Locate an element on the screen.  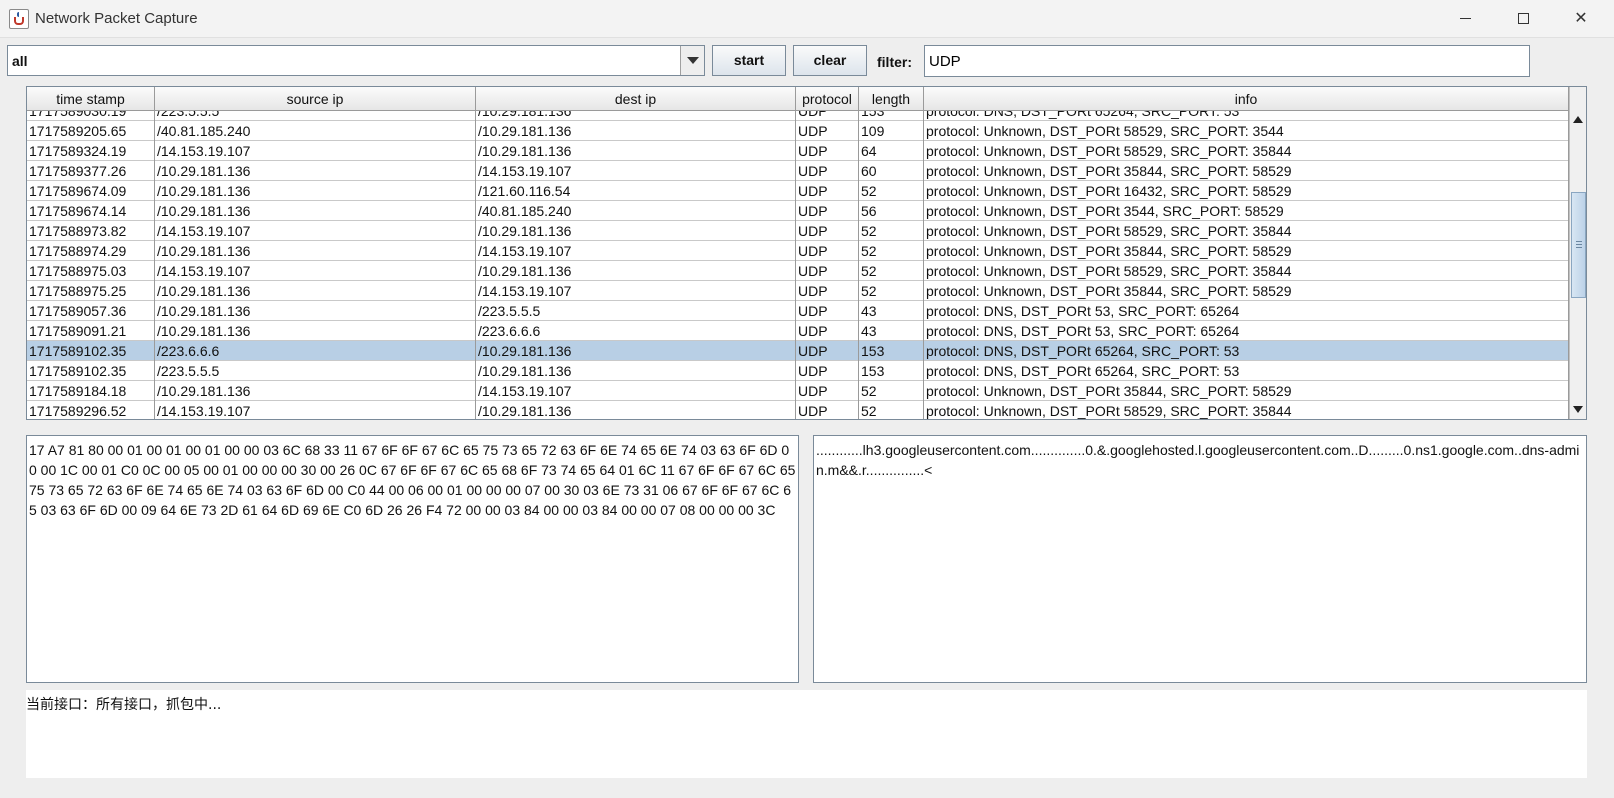
cell-length: 43 is located at coordinates (891, 331).